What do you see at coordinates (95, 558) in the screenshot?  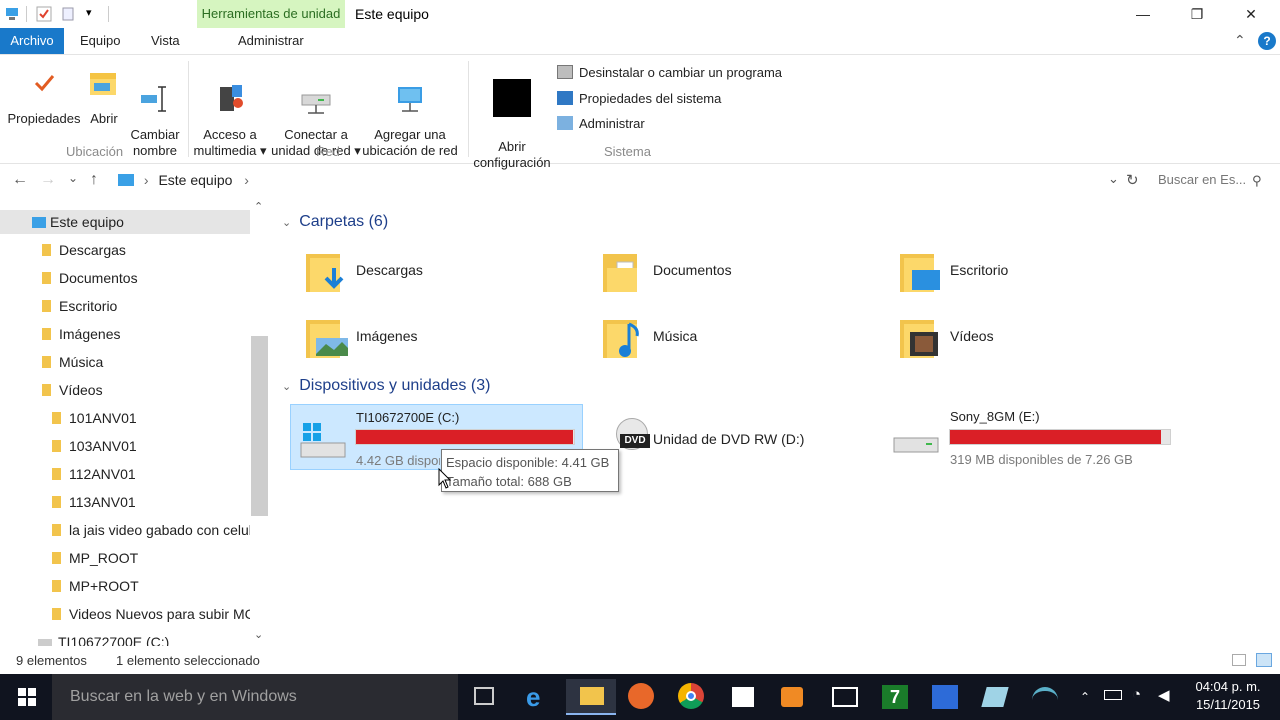 I see `tree-item-subfolder: MP_ROOT` at bounding box center [95, 558].